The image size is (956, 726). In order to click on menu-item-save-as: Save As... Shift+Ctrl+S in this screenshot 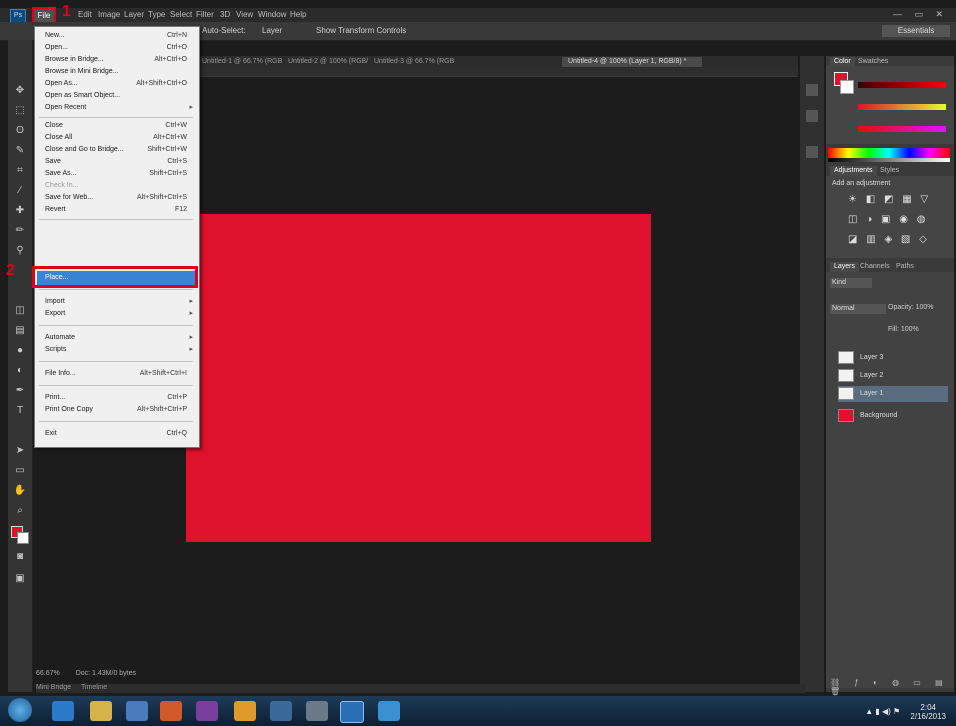, I will do `click(119, 174)`.